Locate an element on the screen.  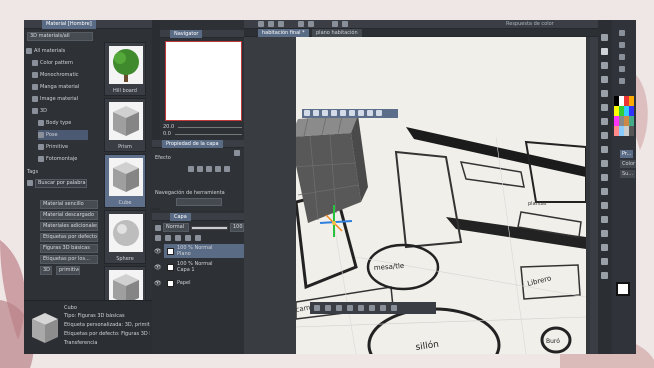
tree-item: 3D is located at coordinates (39, 111).